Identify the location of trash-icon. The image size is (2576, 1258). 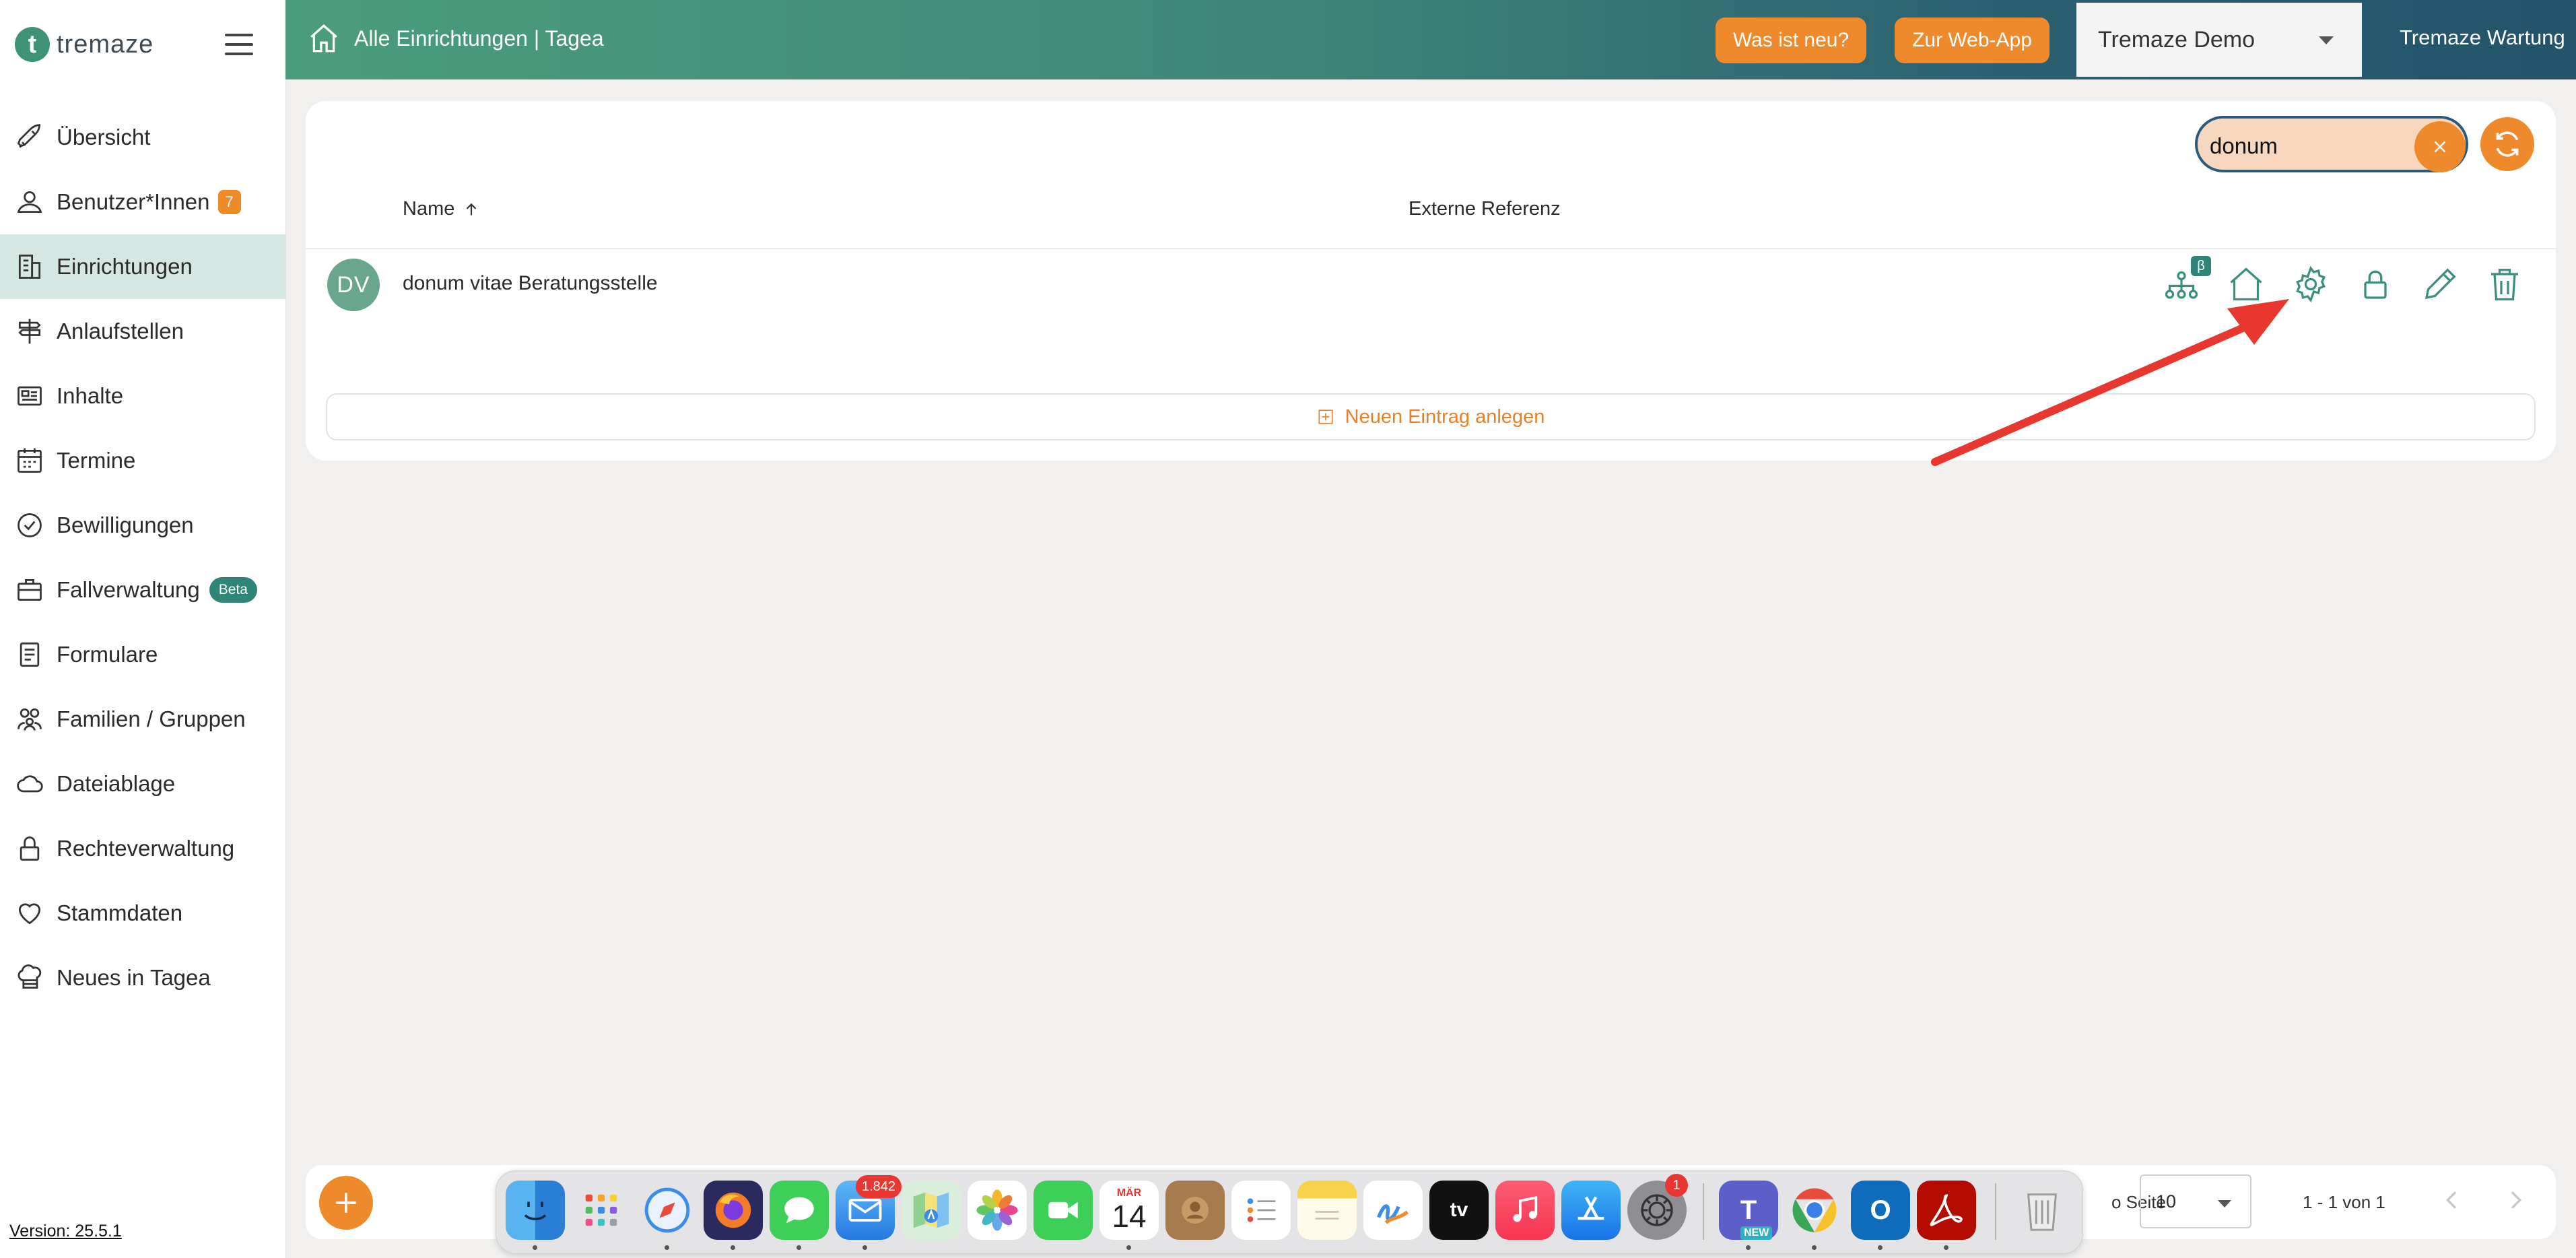
(2504, 285).